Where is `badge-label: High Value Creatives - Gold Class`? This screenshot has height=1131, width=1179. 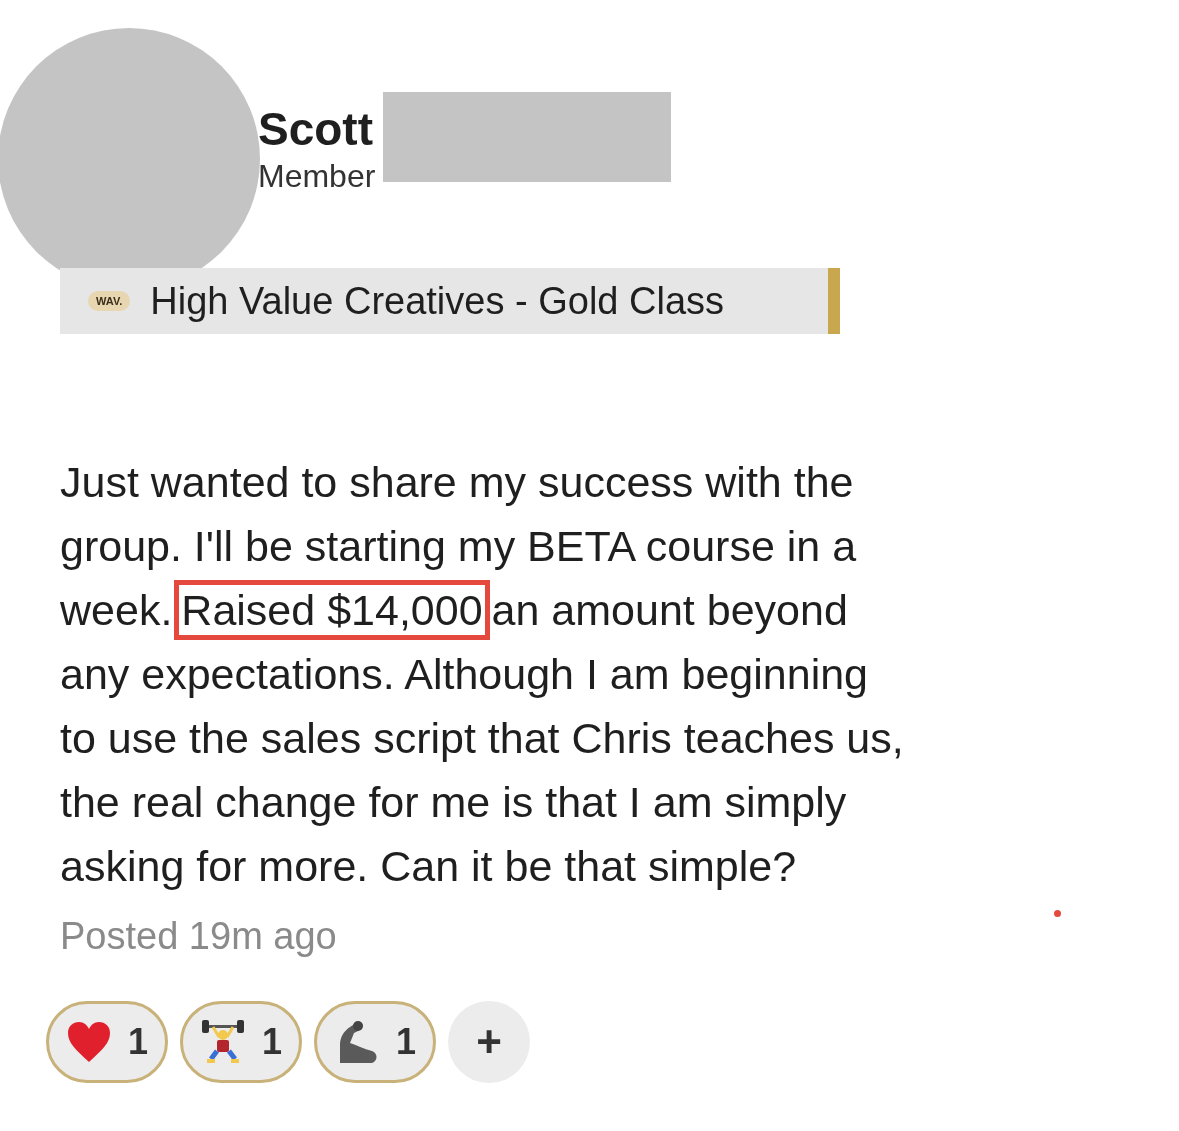
badge-label: High Value Creatives - Gold Class is located at coordinates (437, 301).